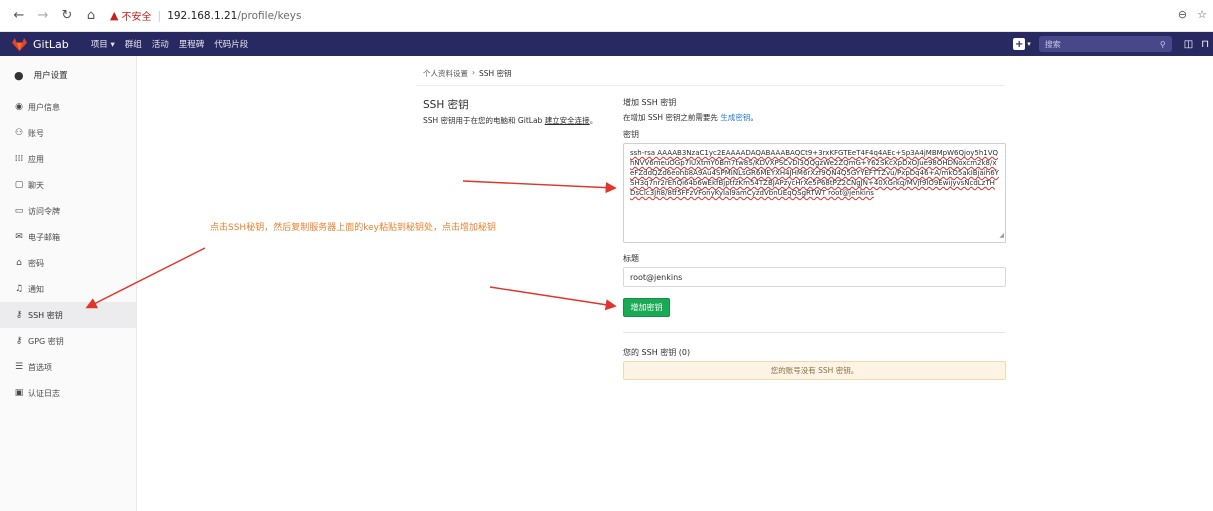  What do you see at coordinates (192, 44) in the screenshot?
I see `nav-milestones: 里程碑` at bounding box center [192, 44].